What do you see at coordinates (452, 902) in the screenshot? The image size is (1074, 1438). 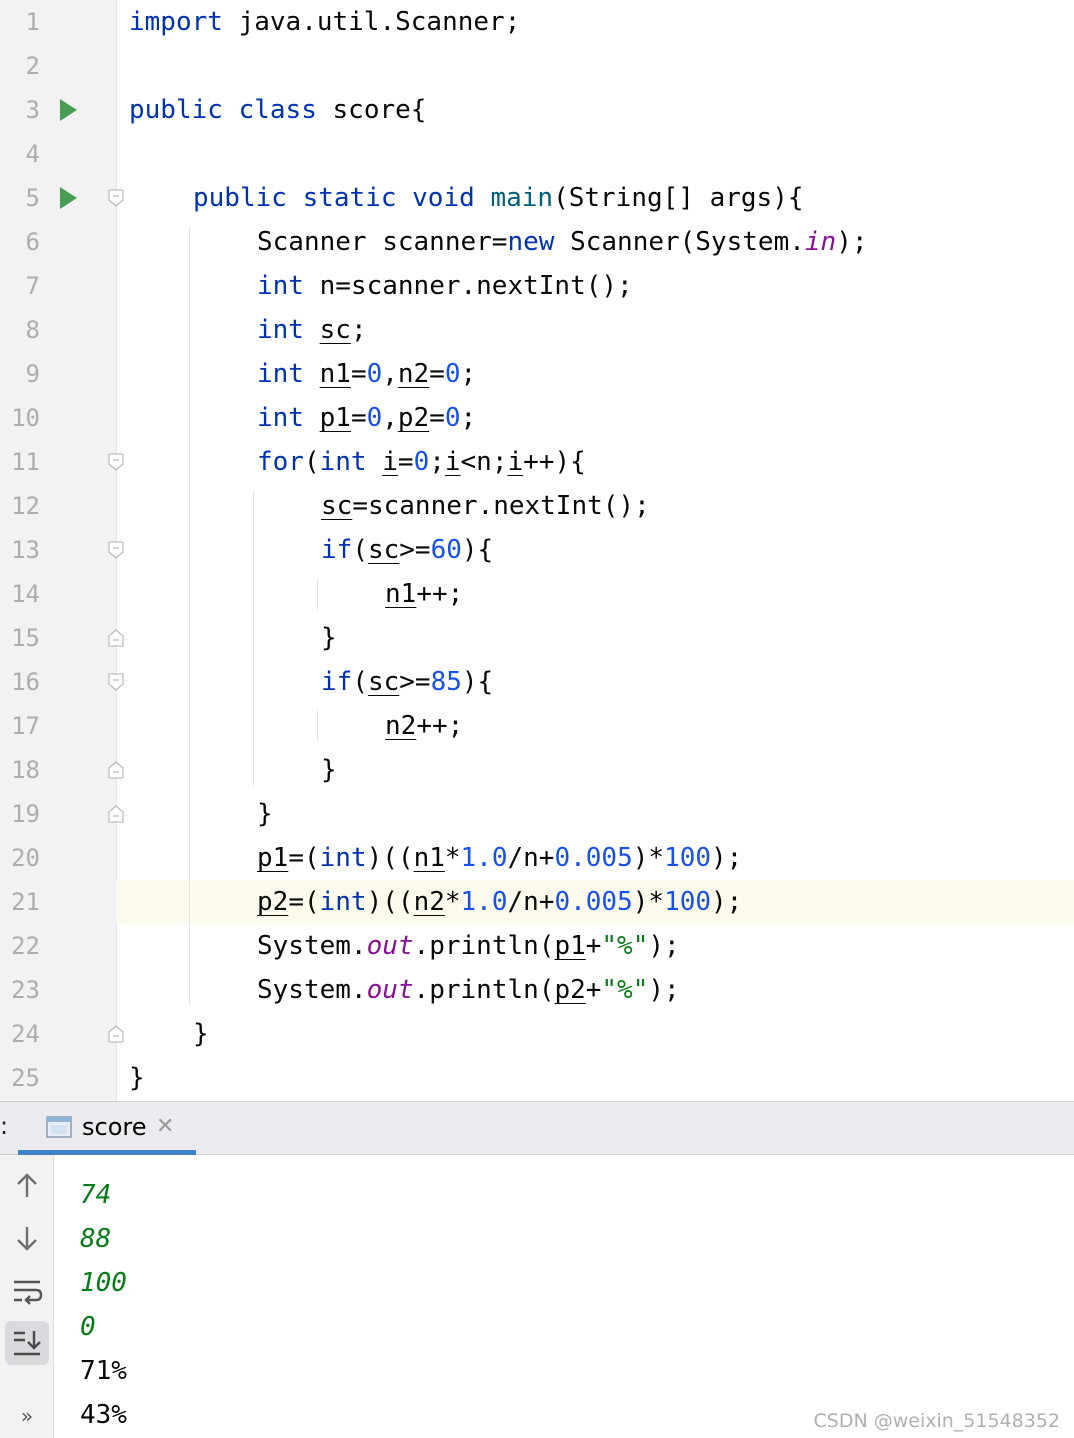 I see `code-token: *` at bounding box center [452, 902].